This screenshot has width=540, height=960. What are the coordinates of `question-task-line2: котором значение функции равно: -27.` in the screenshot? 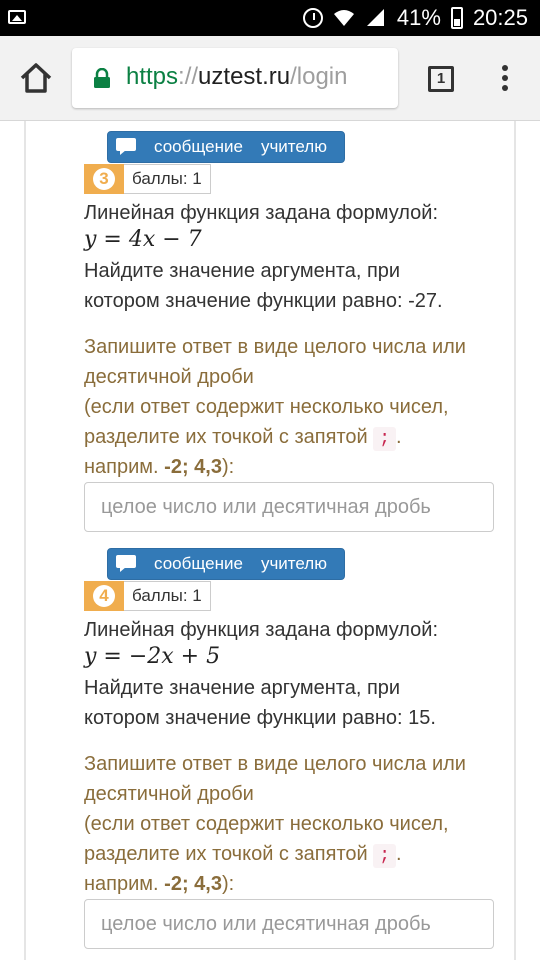 It's located at (263, 301).